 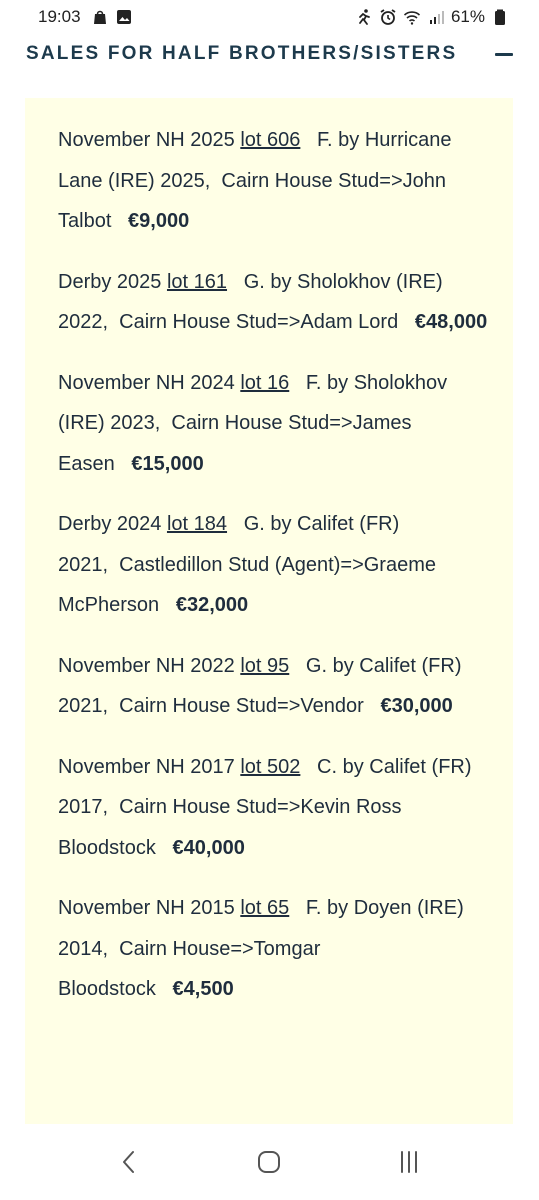 I want to click on alarm-icon, so click(x=388, y=17).